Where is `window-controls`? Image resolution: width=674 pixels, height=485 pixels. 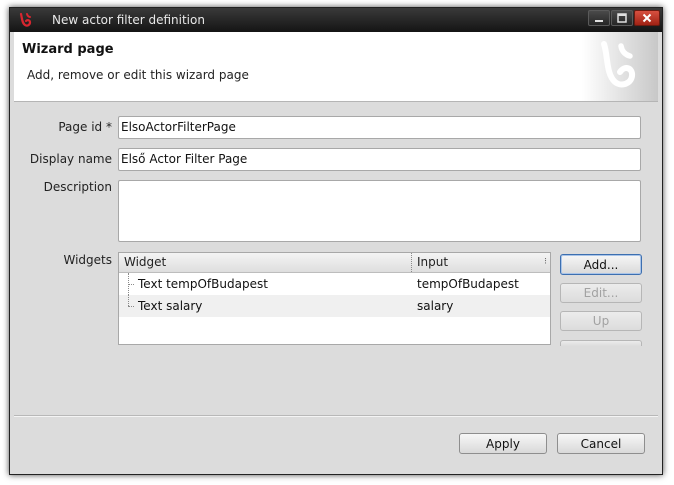
window-controls is located at coordinates (624, 18).